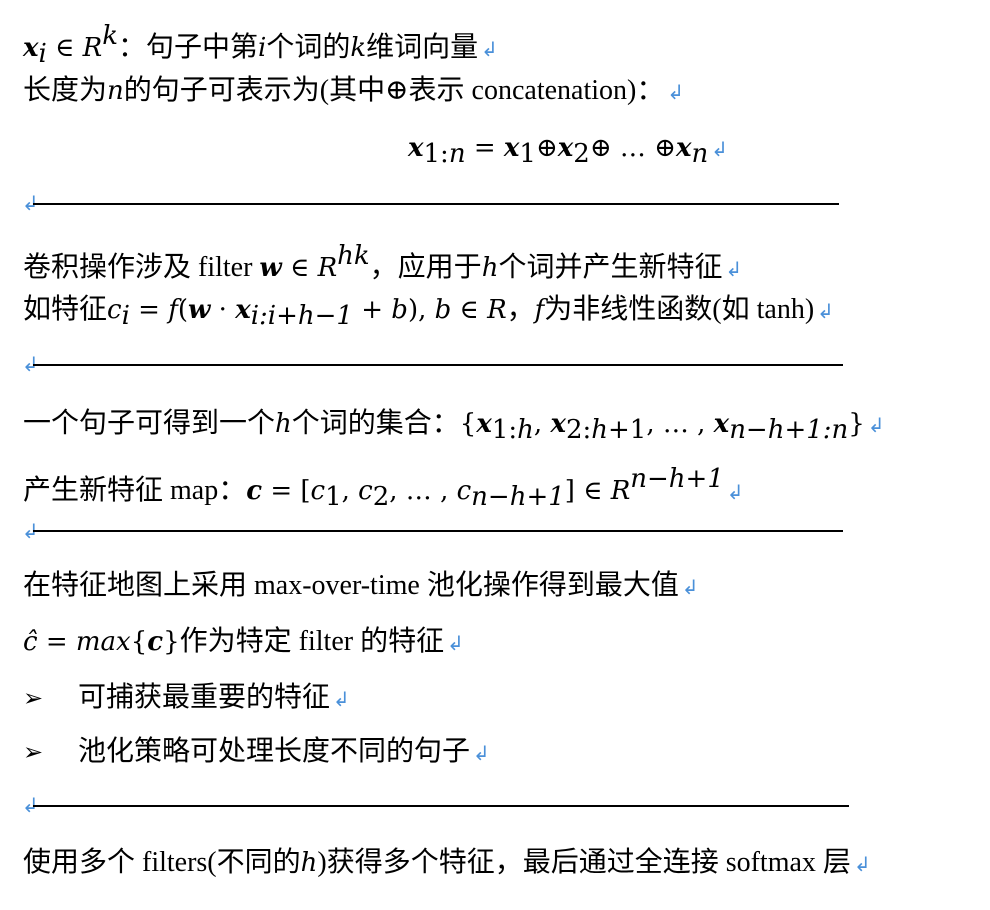 The width and height of the screenshot is (990, 910). I want to click on bullet-item: ➢ 池化策略可处理长度不同的句子 ↲, so click(256, 752).